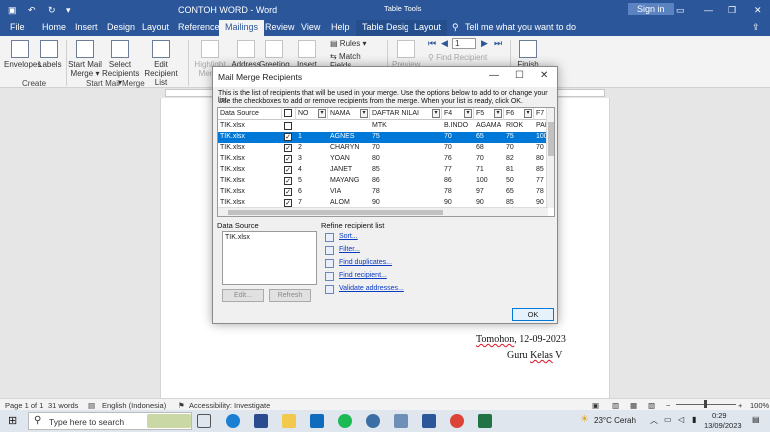 The height and width of the screenshot is (432, 770). What do you see at coordinates (756, 27) in the screenshot?
I see `share-icon: ⇪` at bounding box center [756, 27].